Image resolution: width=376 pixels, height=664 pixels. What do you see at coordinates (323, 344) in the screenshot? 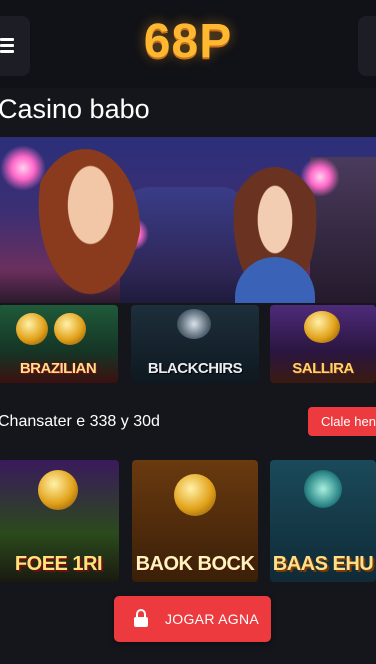
I see `game-tile: SALLIRA` at bounding box center [323, 344].